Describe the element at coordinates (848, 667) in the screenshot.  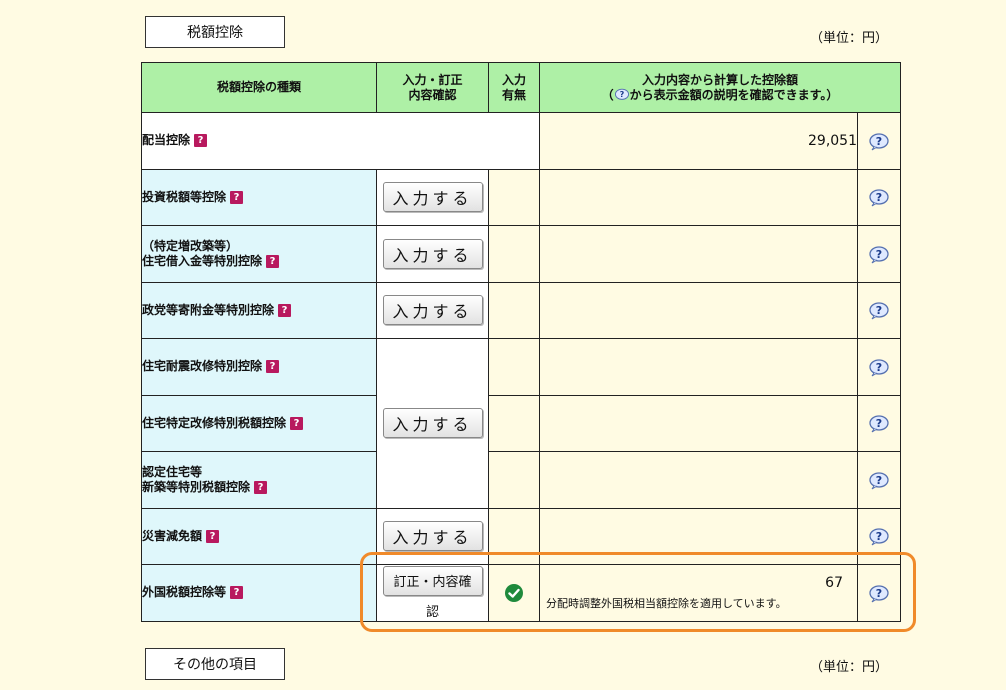
I see `unit-label-other: （単位：円）` at that location.